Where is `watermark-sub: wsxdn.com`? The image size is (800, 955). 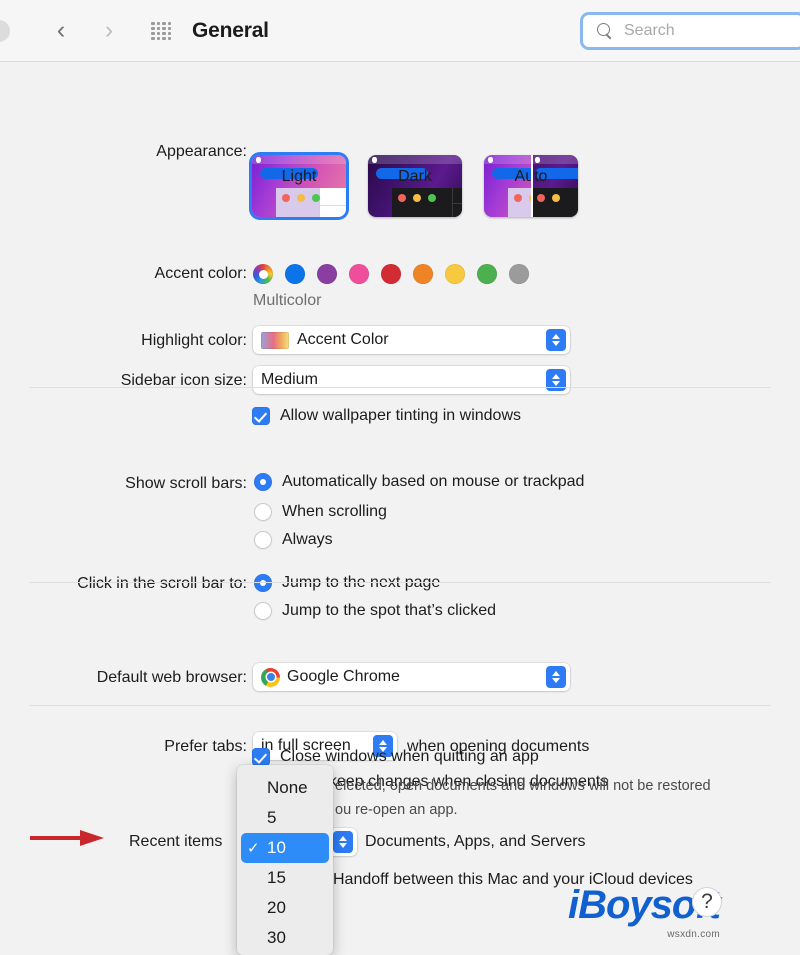 watermark-sub: wsxdn.com is located at coordinates (693, 934).